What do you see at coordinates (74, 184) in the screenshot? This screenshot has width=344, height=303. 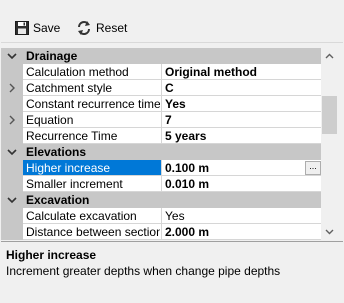 I see `property-name: Smaller increment` at bounding box center [74, 184].